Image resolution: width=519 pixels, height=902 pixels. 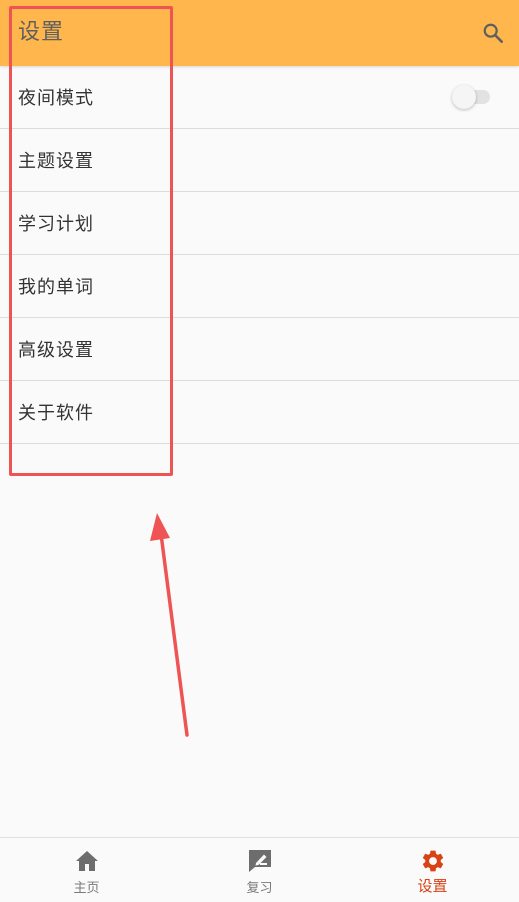 I want to click on settings-item-label: 我的单词, so click(x=56, y=287).